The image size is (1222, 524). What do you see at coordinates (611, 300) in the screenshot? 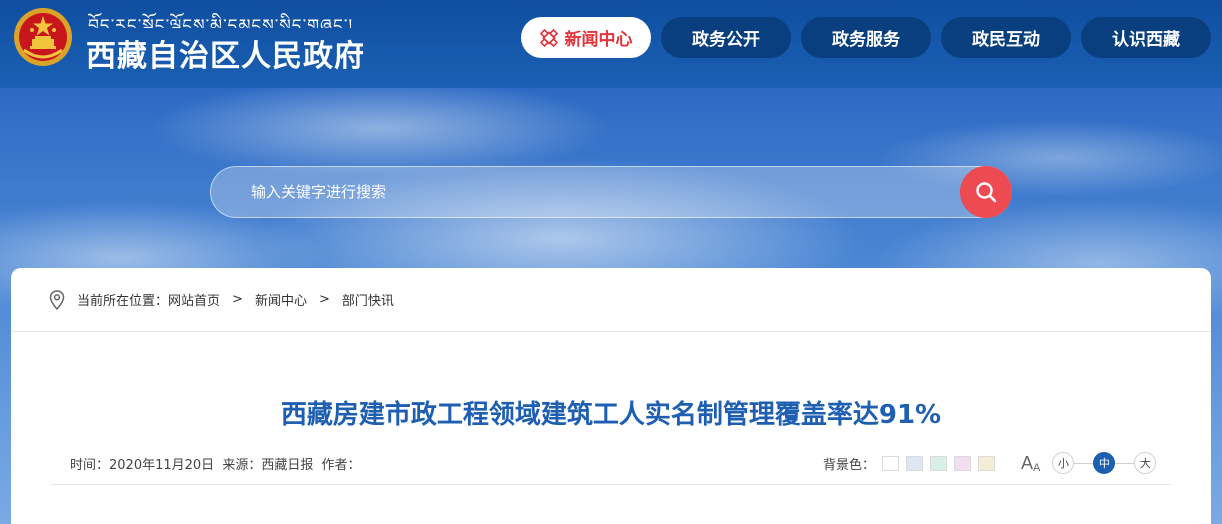
I see `breadcrumb: 当前所在位置： 网站首页 > 新闻中心 > 部门快讯` at bounding box center [611, 300].